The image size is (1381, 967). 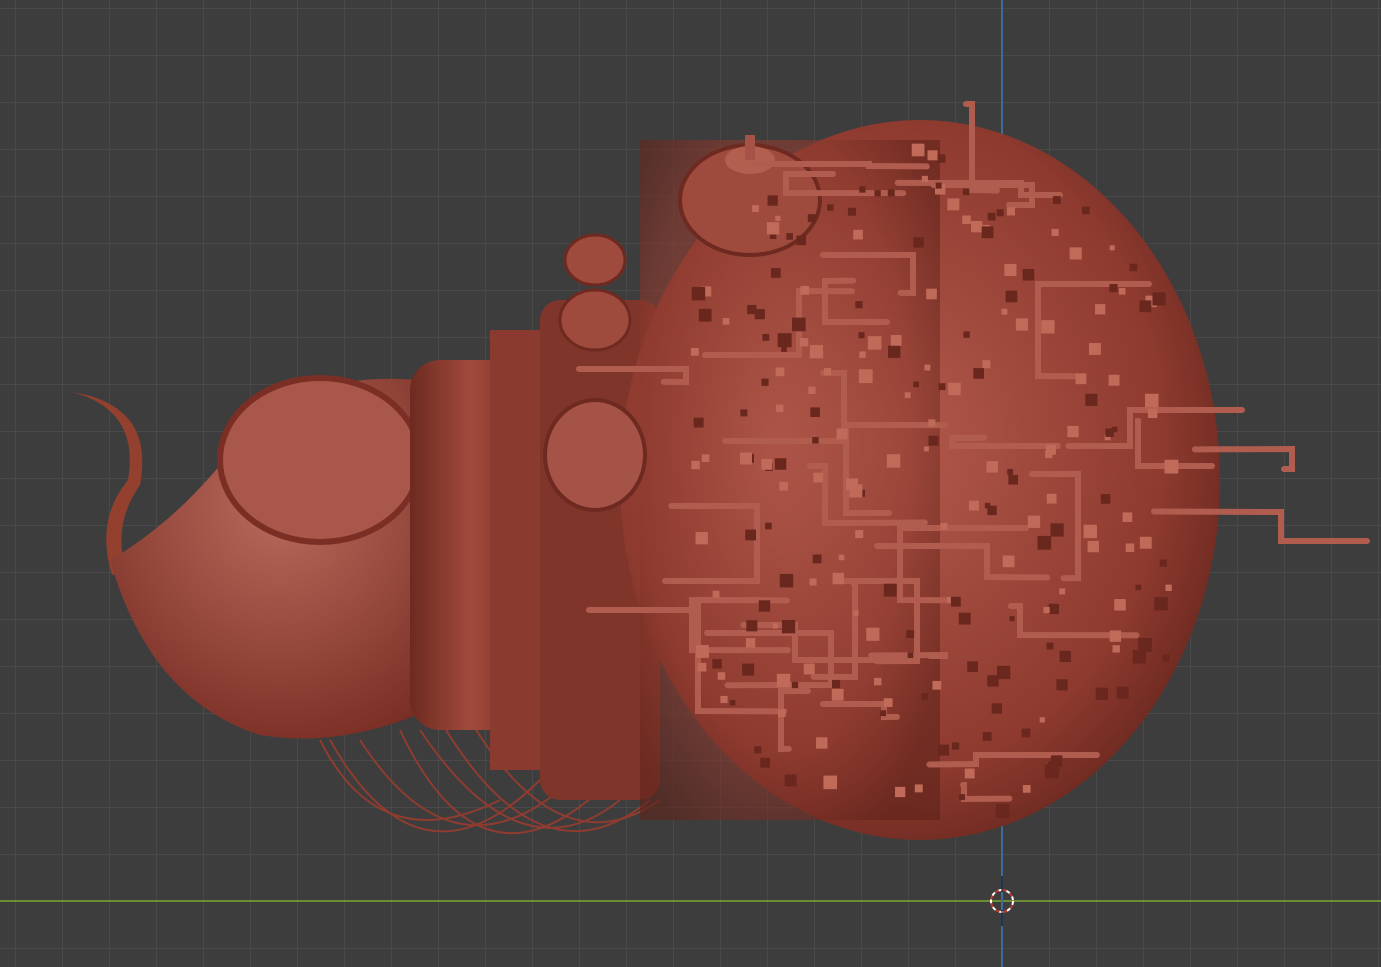 I want to click on 3d-cursor-icon, so click(x=1002, y=901).